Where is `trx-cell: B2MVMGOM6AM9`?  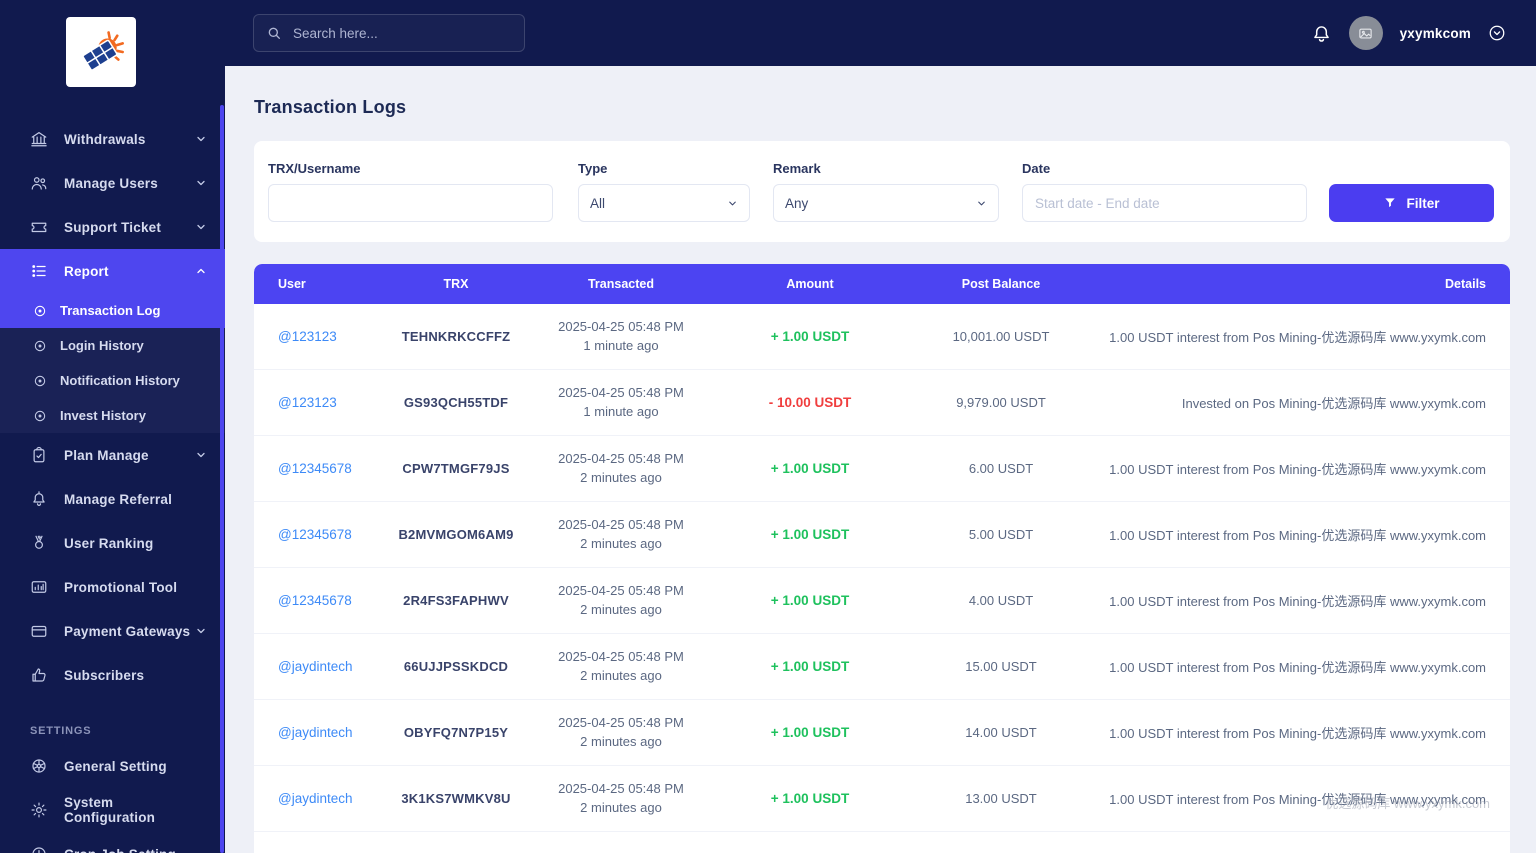 trx-cell: B2MVMGOM6AM9 is located at coordinates (456, 534).